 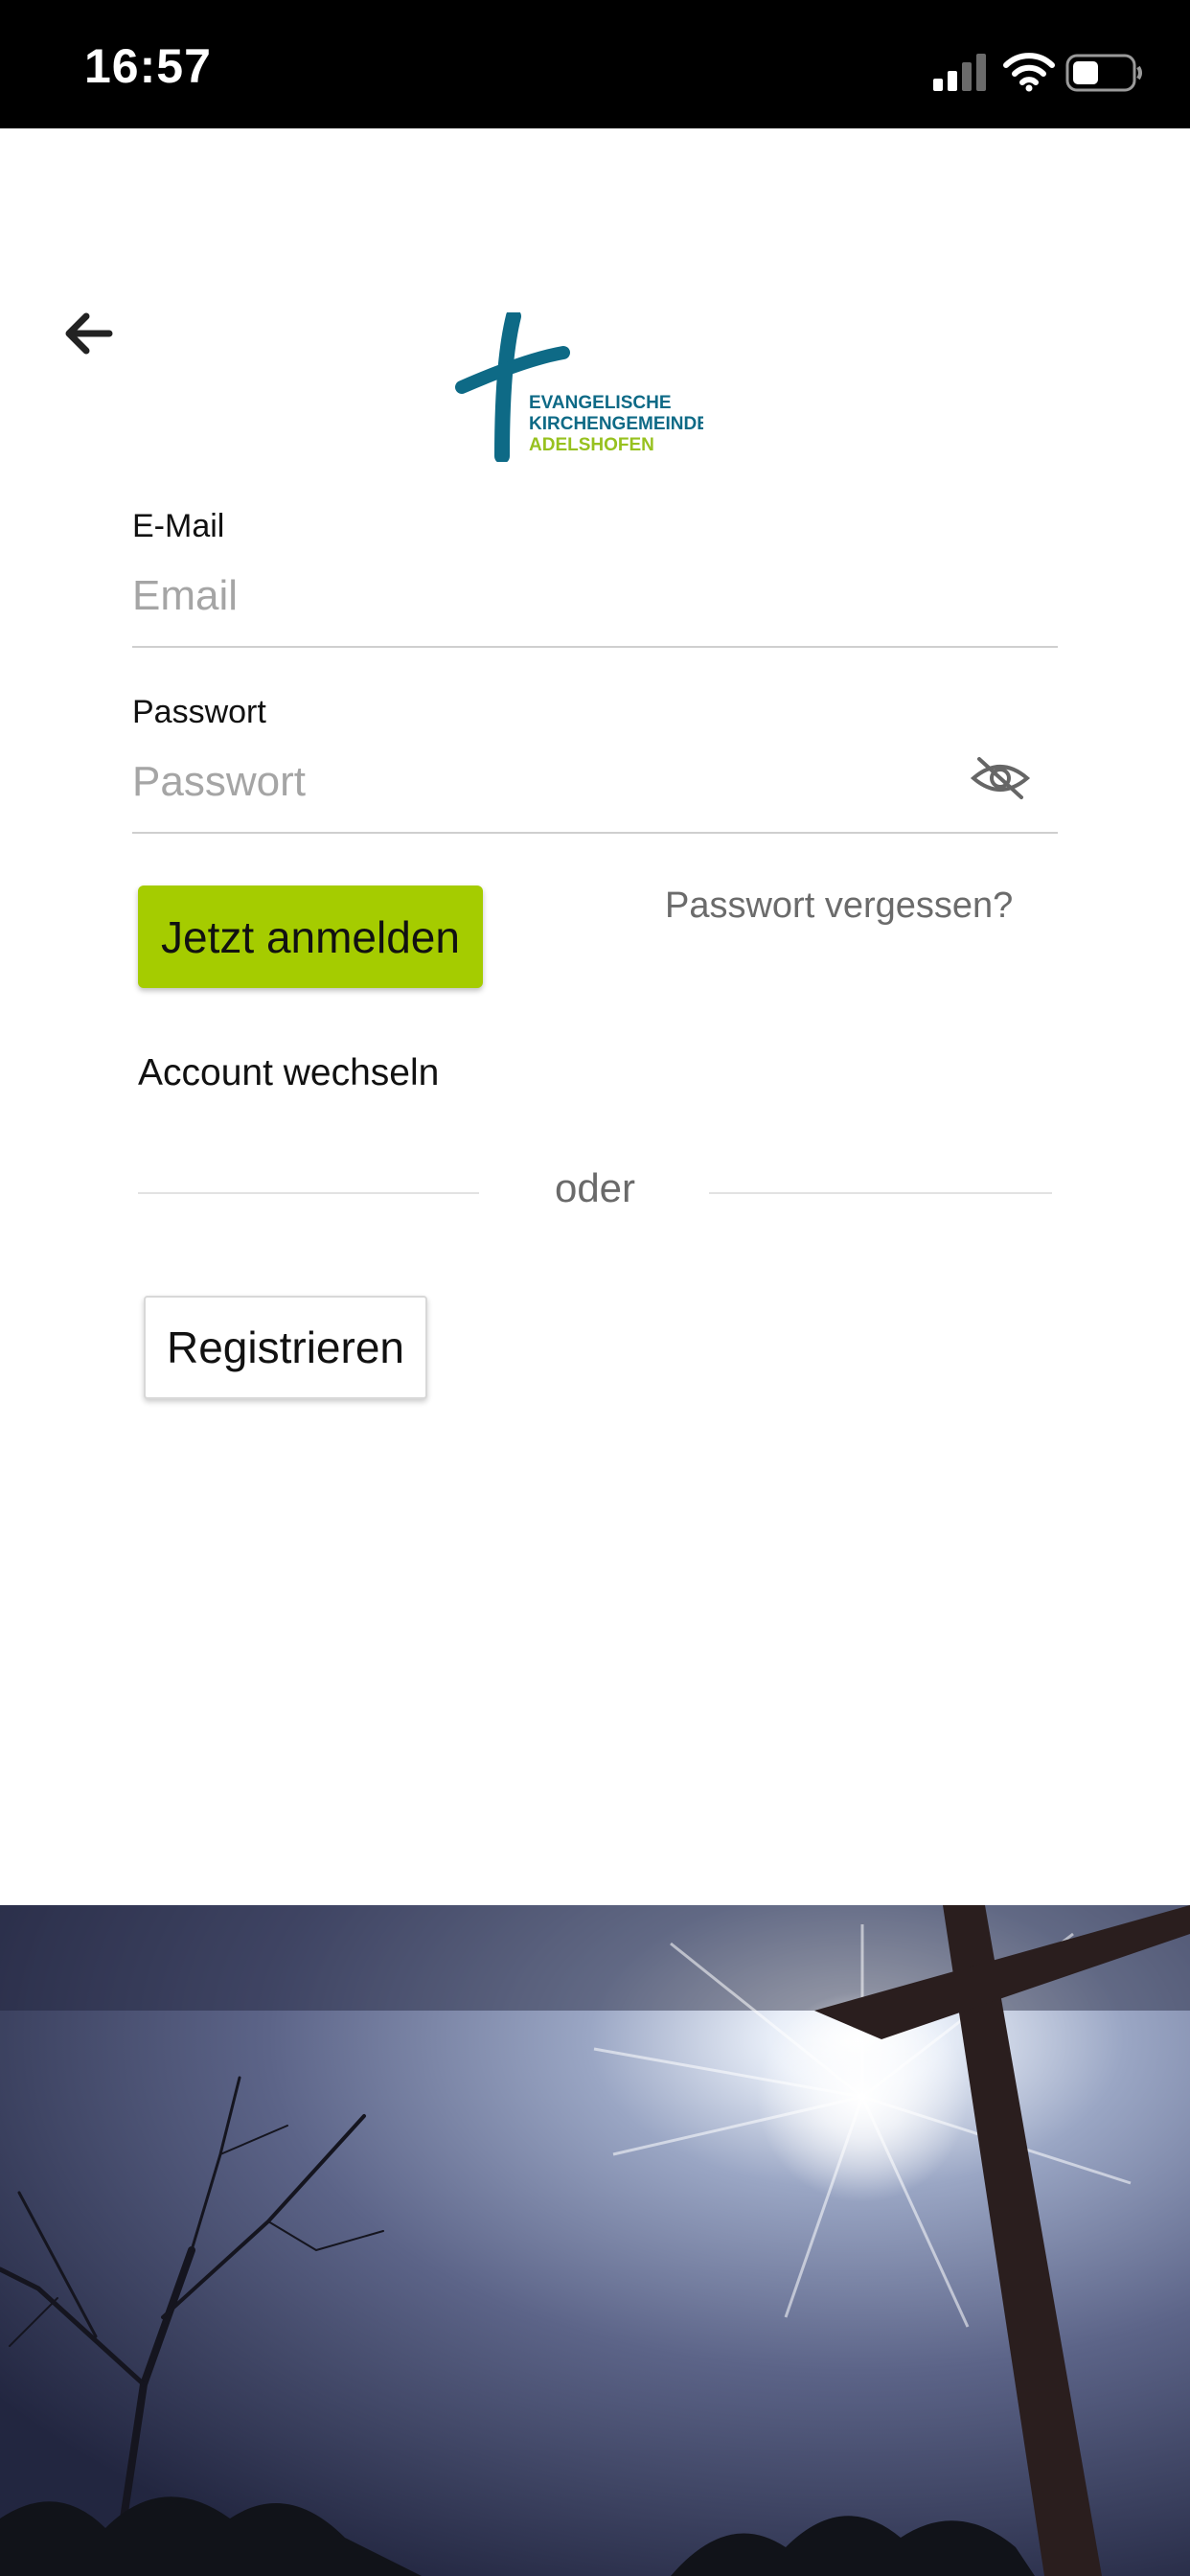 I want to click on wifi-icon, so click(x=1029, y=72).